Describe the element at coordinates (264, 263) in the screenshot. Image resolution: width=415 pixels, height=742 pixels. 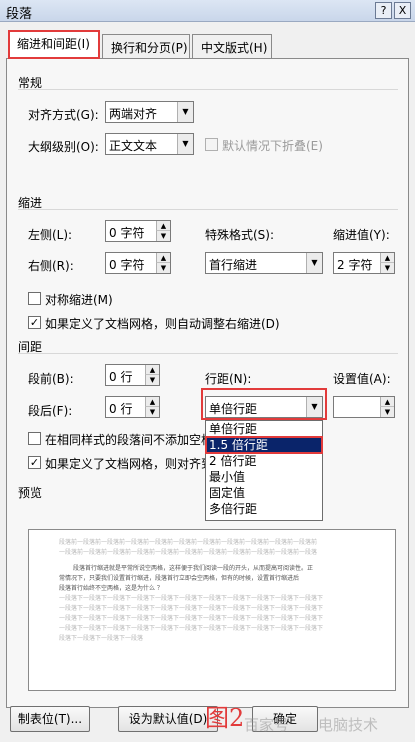
I see `special-indent-select: 首行缩进 ▼` at that location.